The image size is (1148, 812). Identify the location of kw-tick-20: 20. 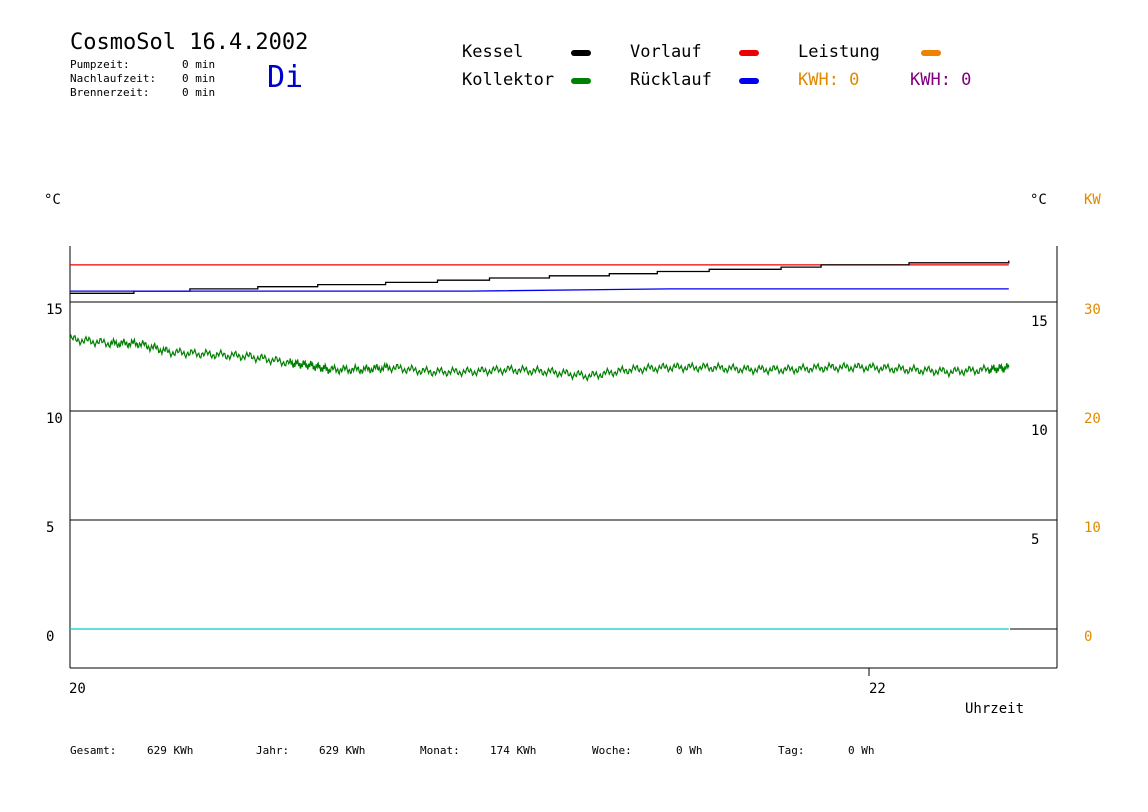
(1092, 419).